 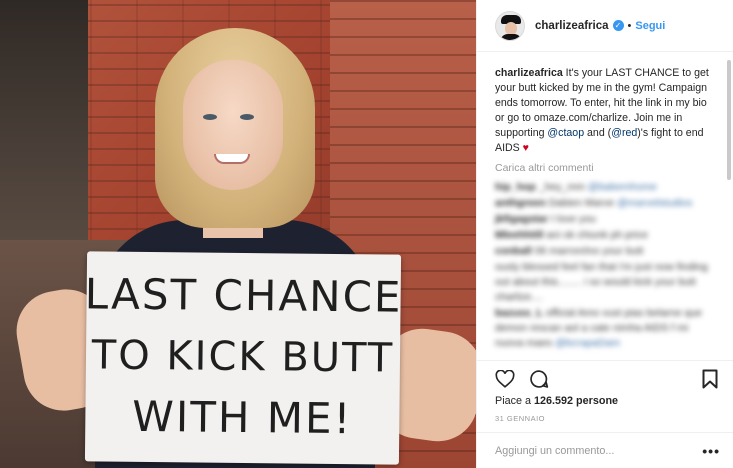 What do you see at coordinates (44, 130) in the screenshot?
I see `photo-doorway` at bounding box center [44, 130].